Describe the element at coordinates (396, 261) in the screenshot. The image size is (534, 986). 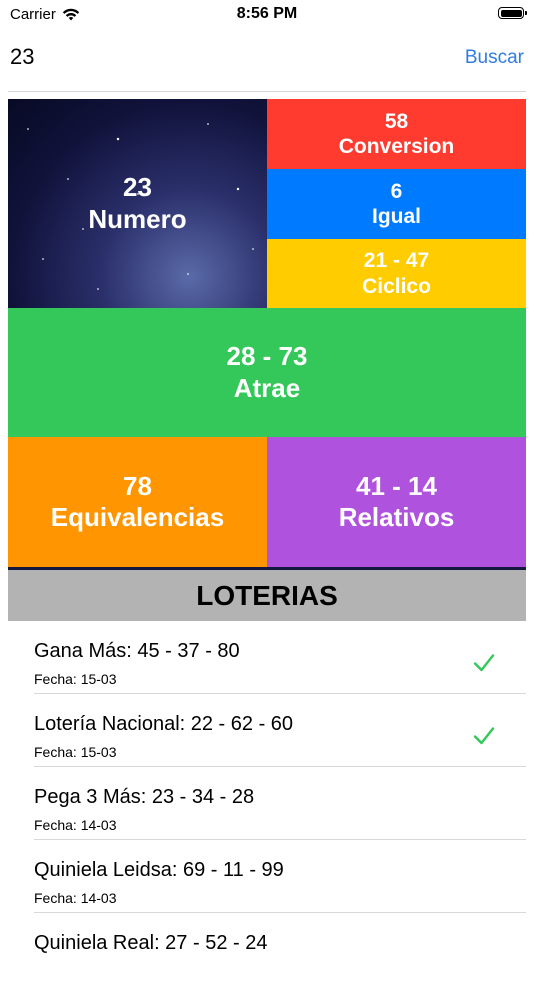
I see `ciclico-value: 21 - 47` at that location.